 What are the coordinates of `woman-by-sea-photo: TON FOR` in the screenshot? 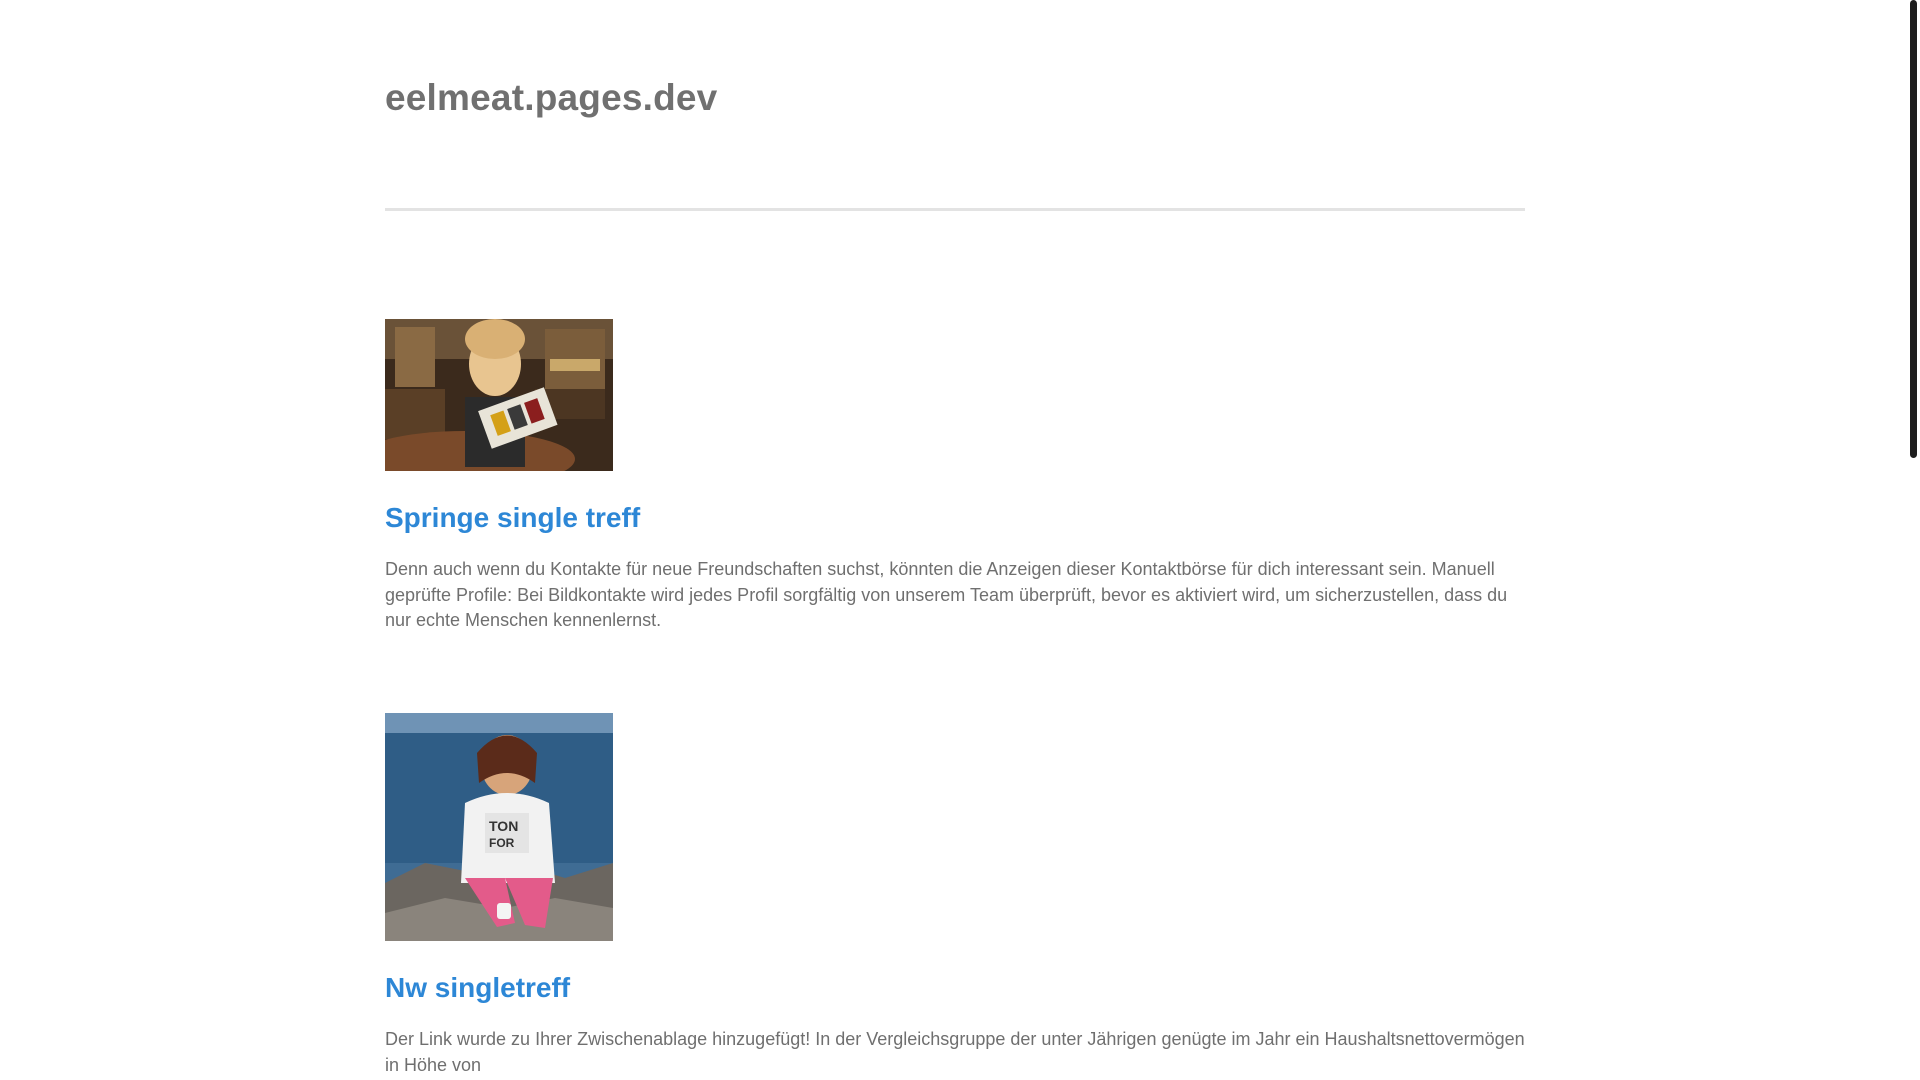 It's located at (499, 827).